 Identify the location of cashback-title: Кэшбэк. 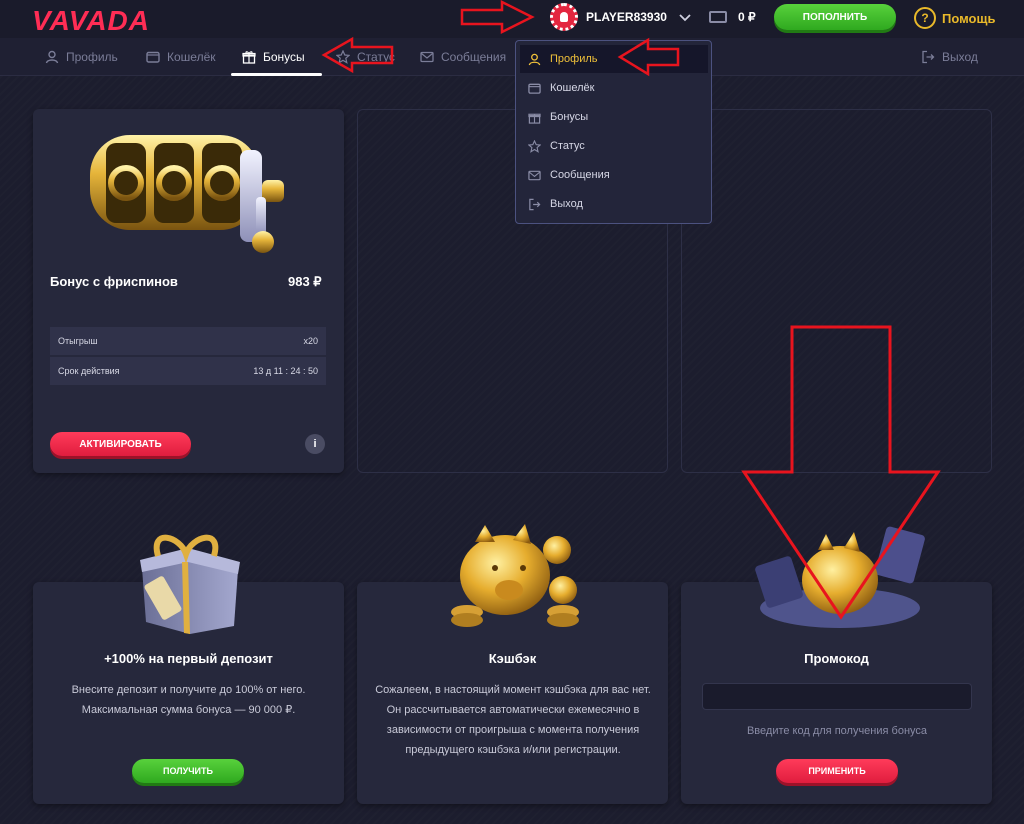
(512, 658).